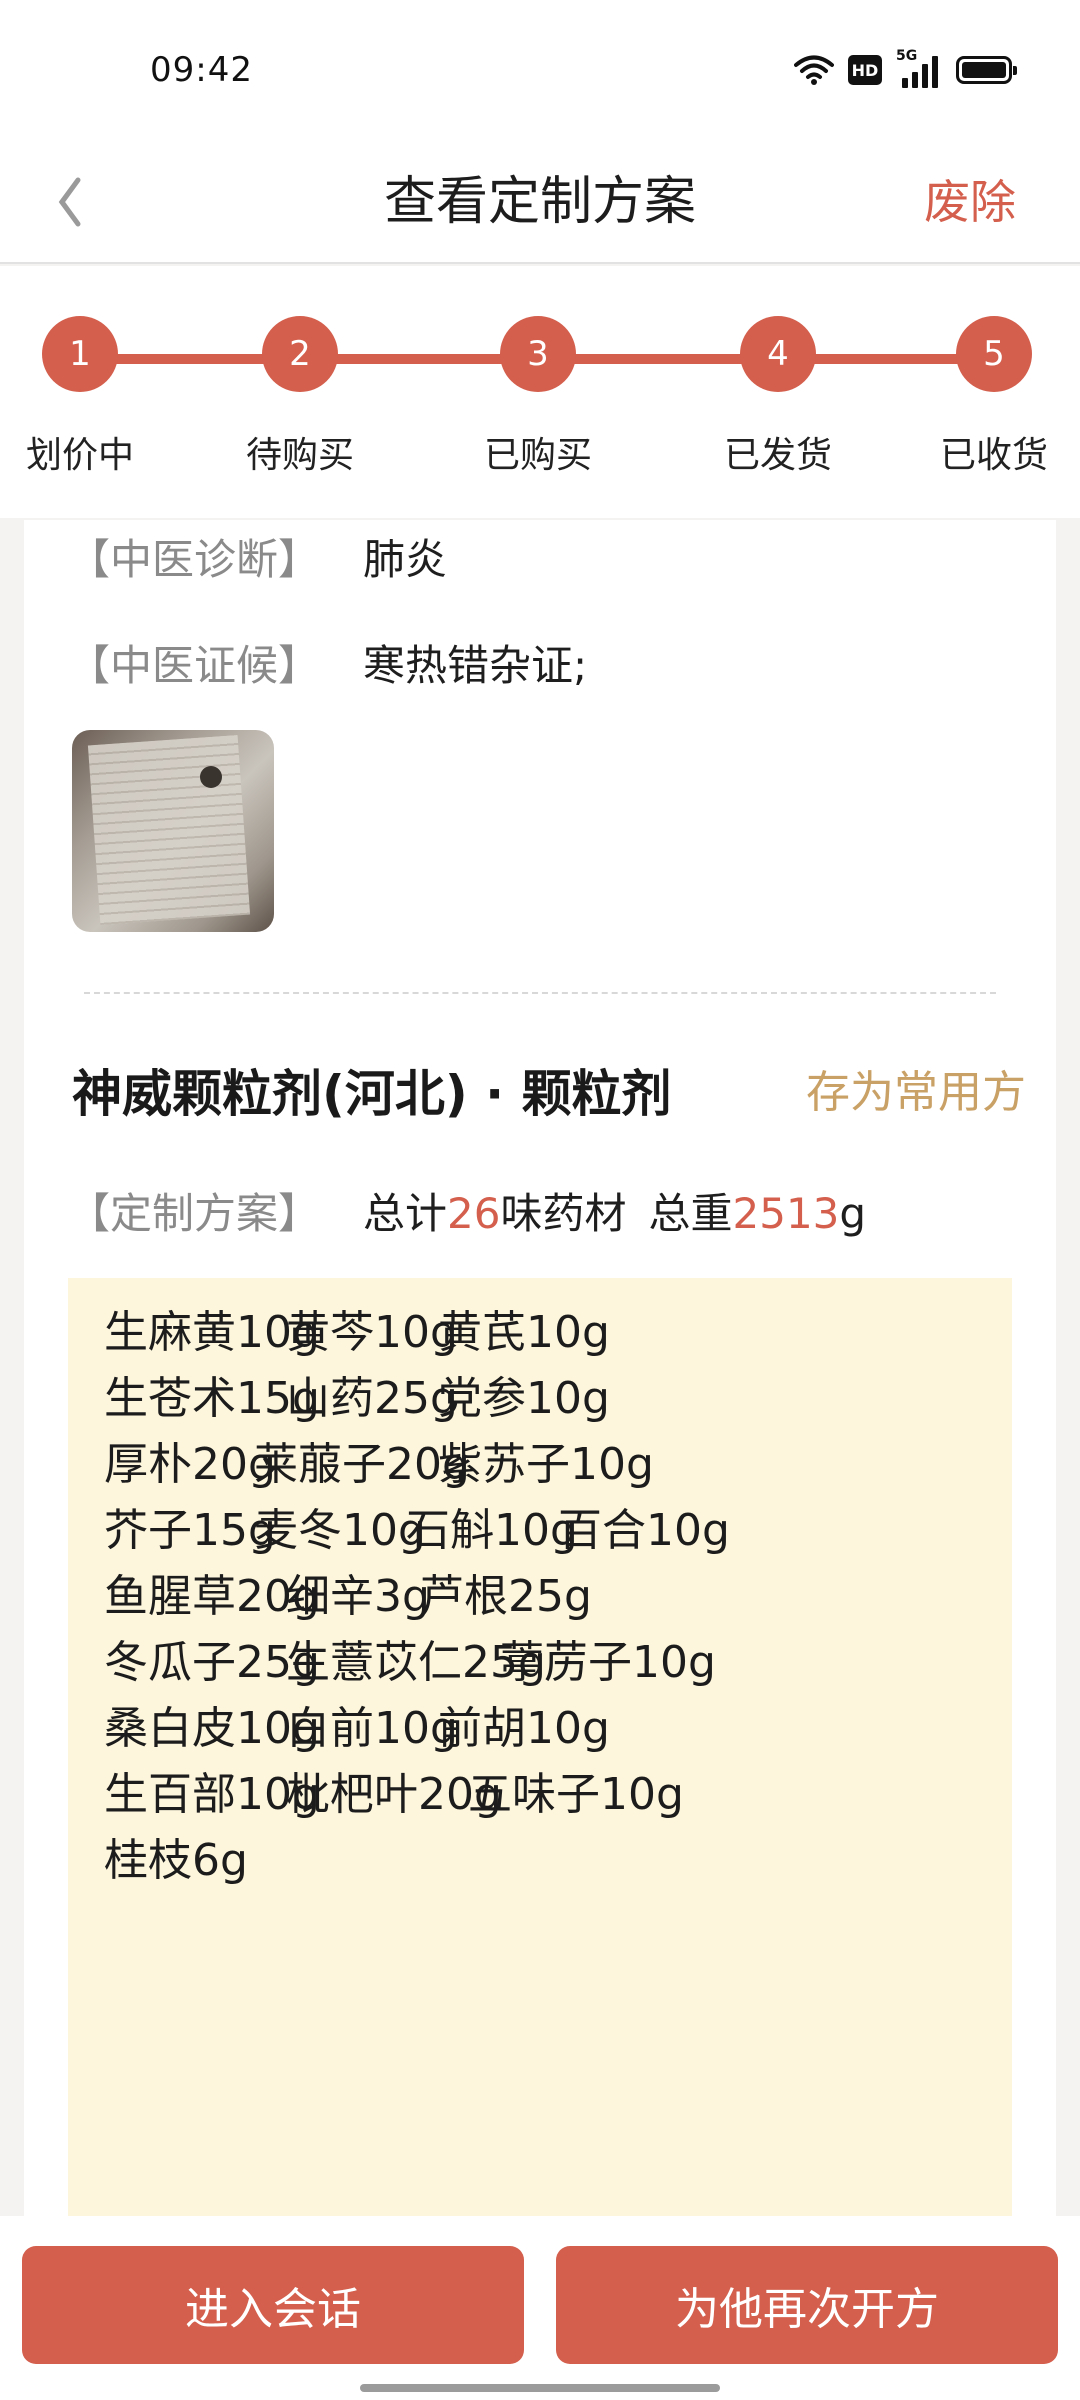 The image size is (1080, 2400). Describe the element at coordinates (492, 1530) in the screenshot. I see `herb-item: 石斛10g` at that location.